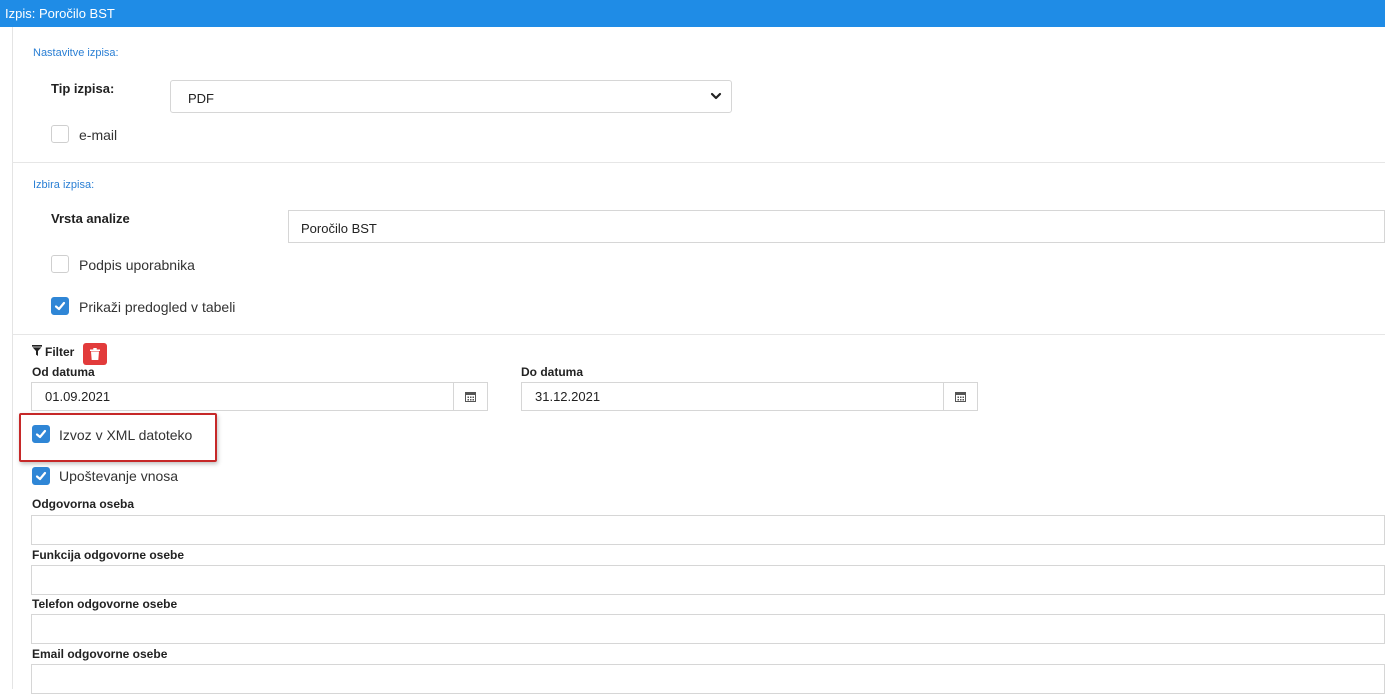 This screenshot has width=1385, height=694. I want to click on report-type-value: PDF, so click(201, 98).